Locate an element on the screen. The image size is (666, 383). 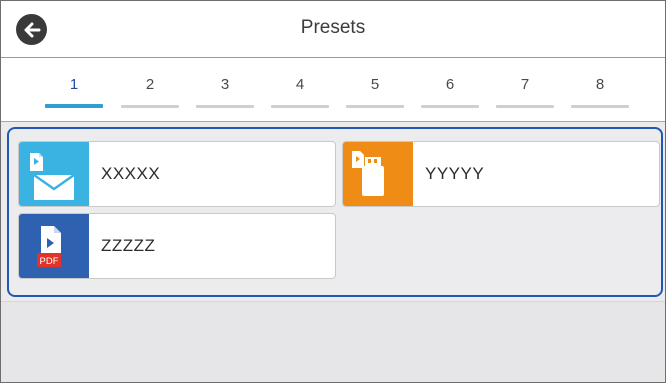
svg-text: PDF is located at coordinates (49, 261).